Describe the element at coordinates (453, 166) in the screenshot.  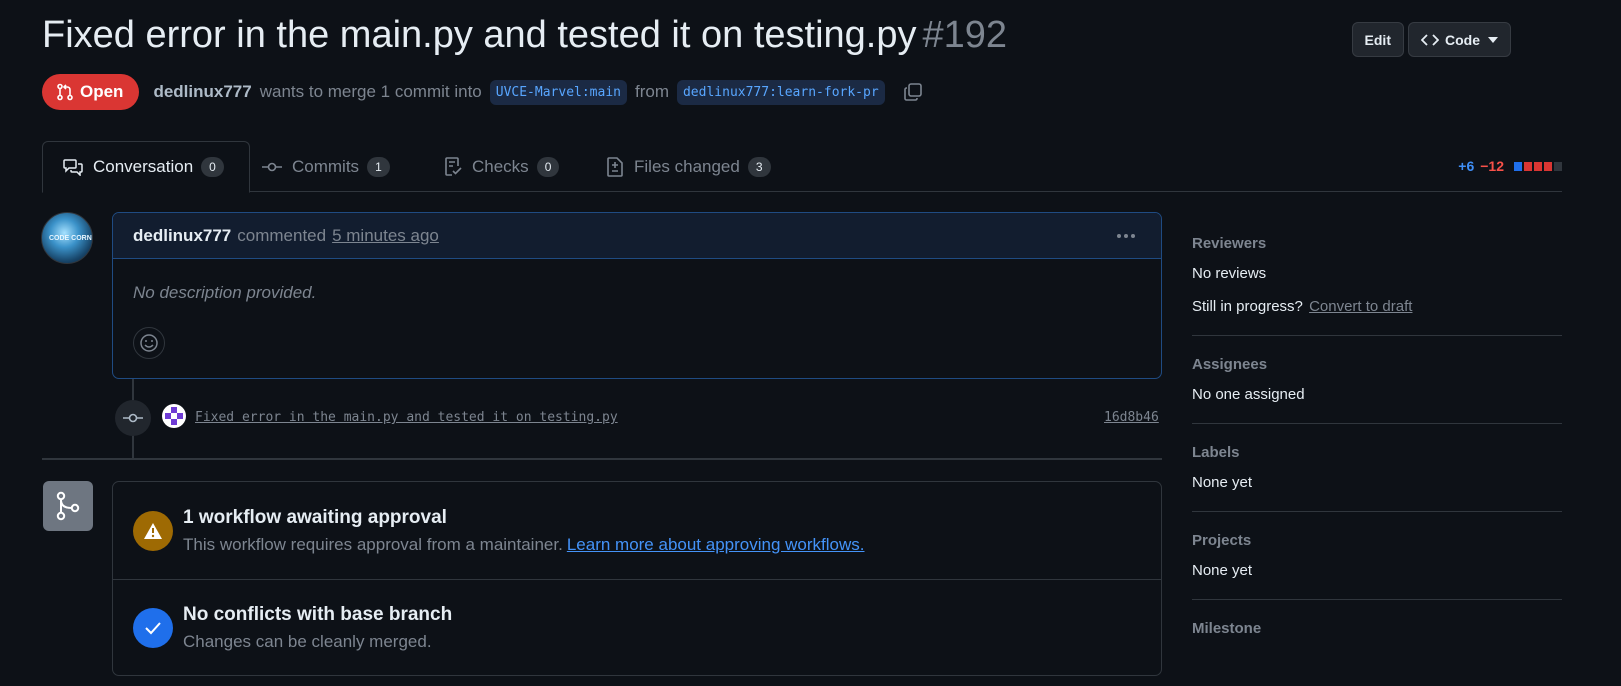
I see `checklist-icon` at that location.